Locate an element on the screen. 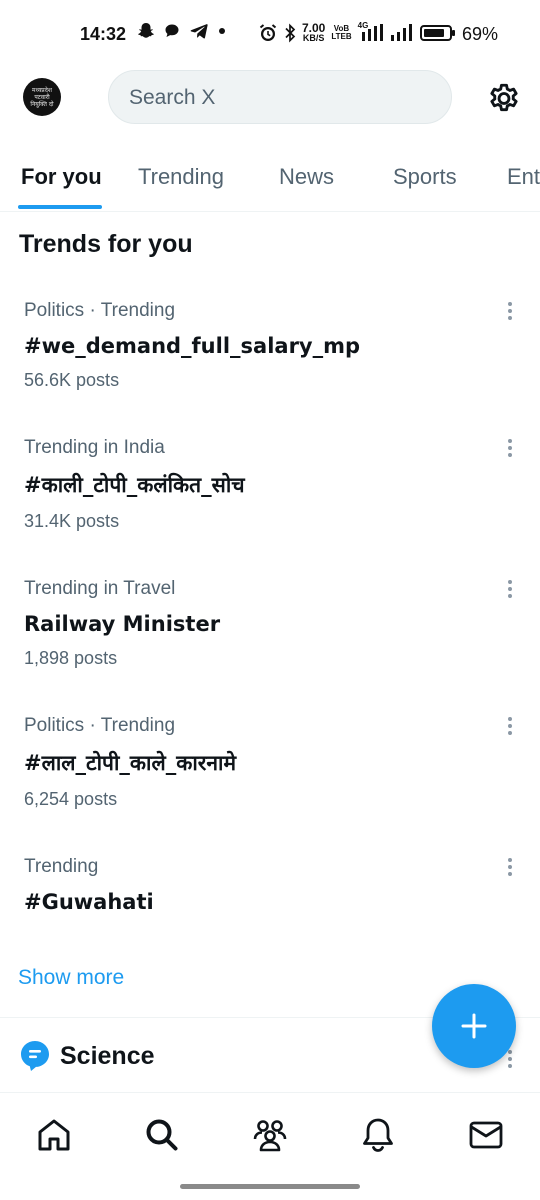 The width and height of the screenshot is (540, 1200). trend-item: Trending #Guwahati is located at coordinates (270, 891).